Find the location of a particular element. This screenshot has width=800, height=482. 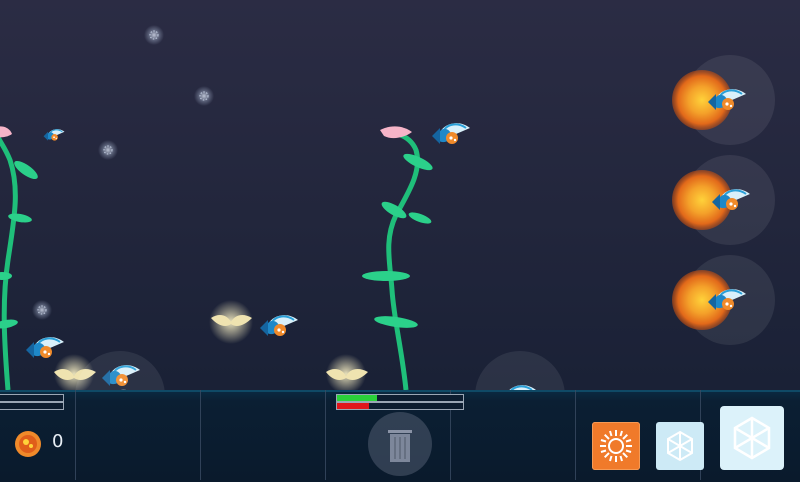

sun-power-button is located at coordinates (616, 446).